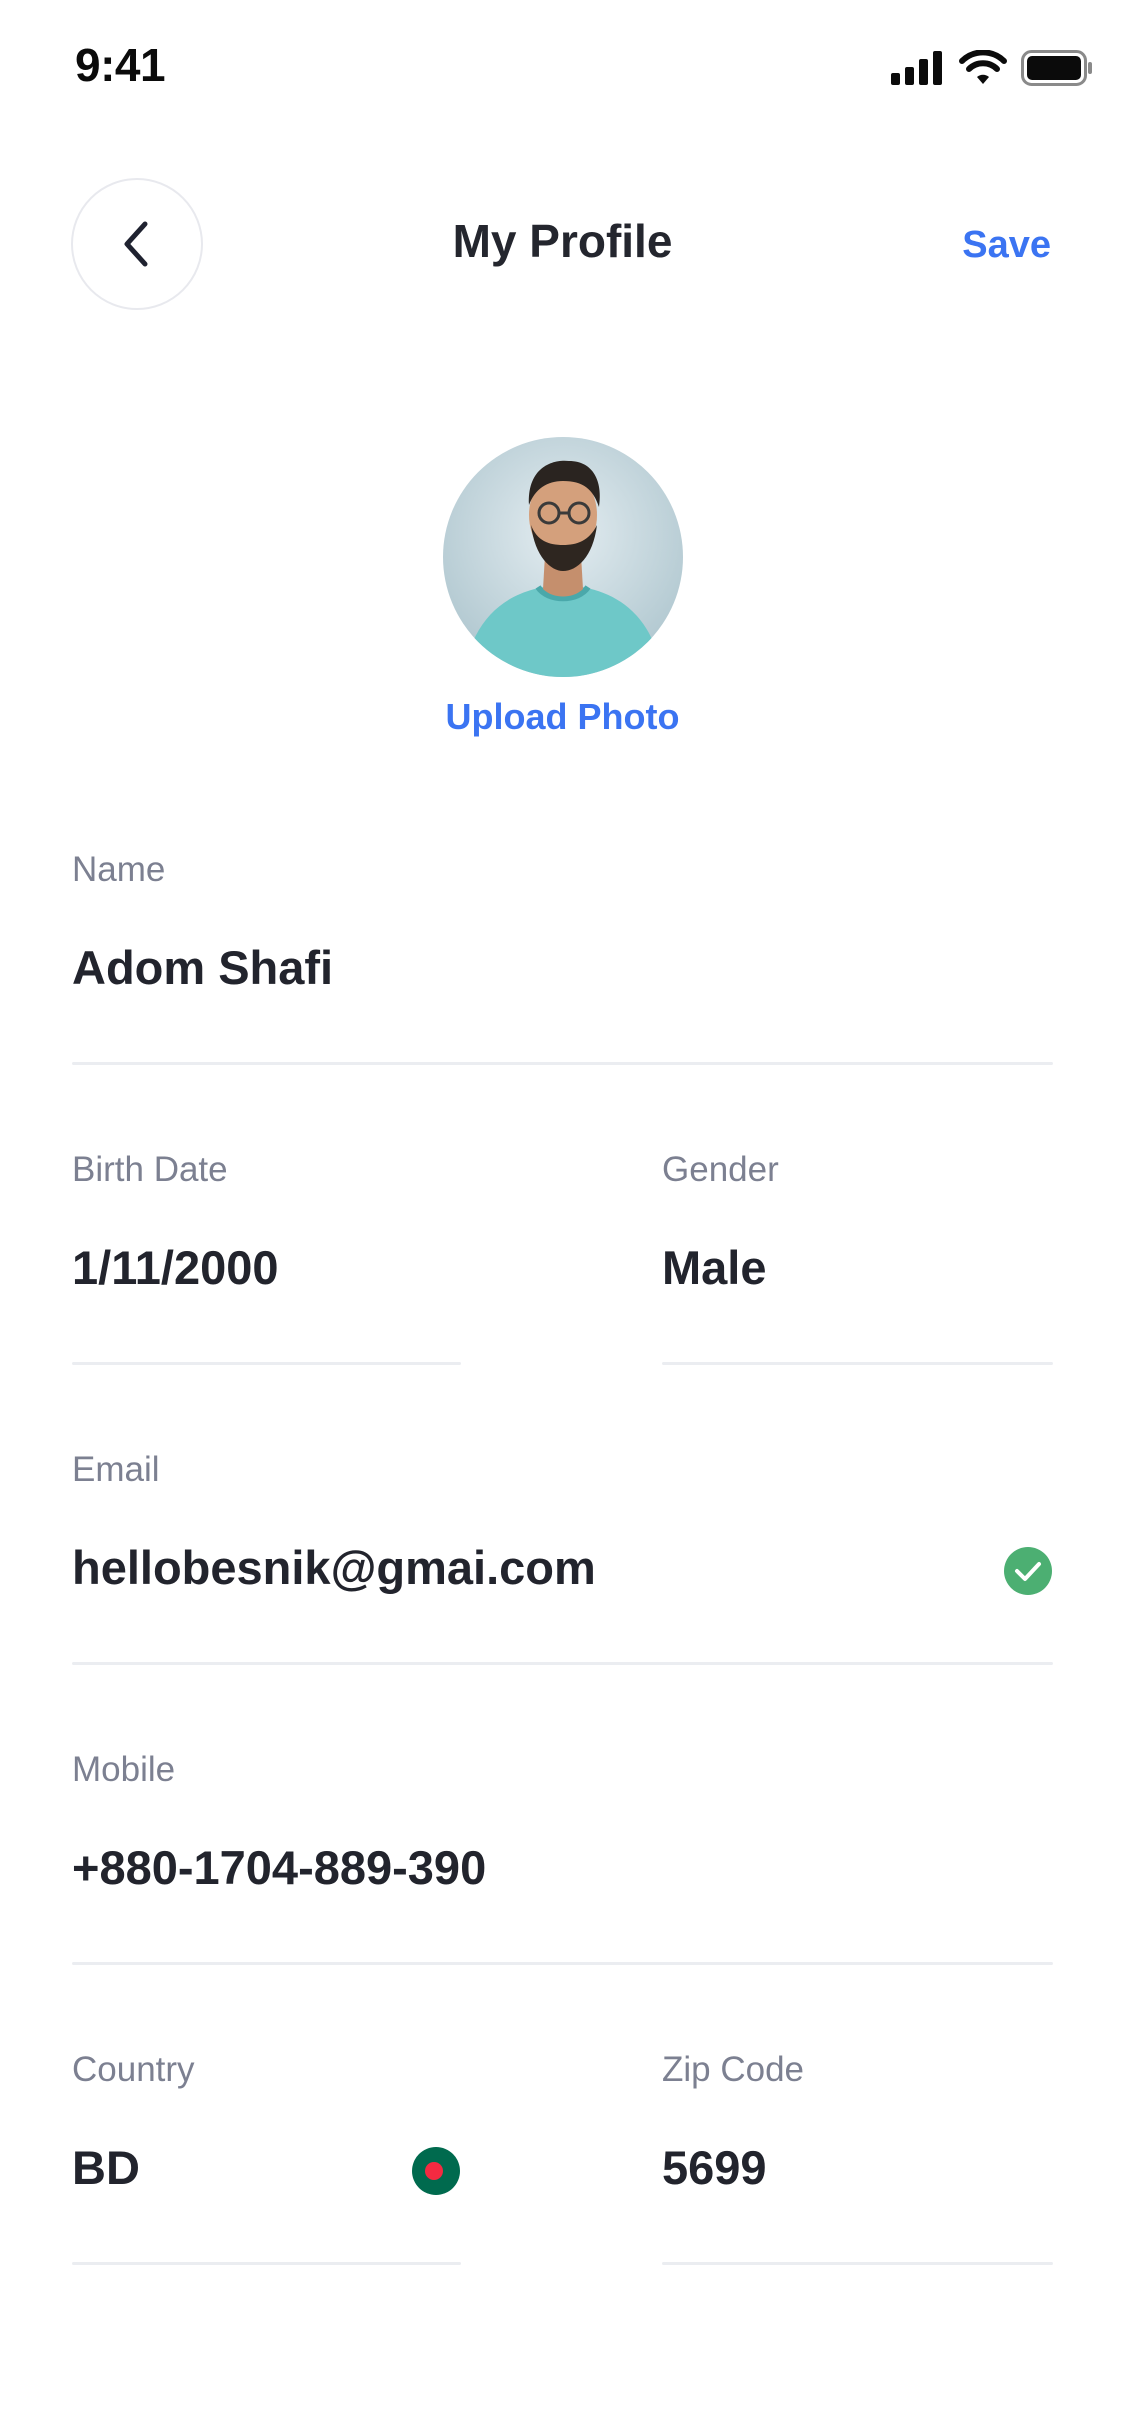 The width and height of the screenshot is (1125, 2436). Describe the element at coordinates (266, 2263) in the screenshot. I see `country-underline` at that location.